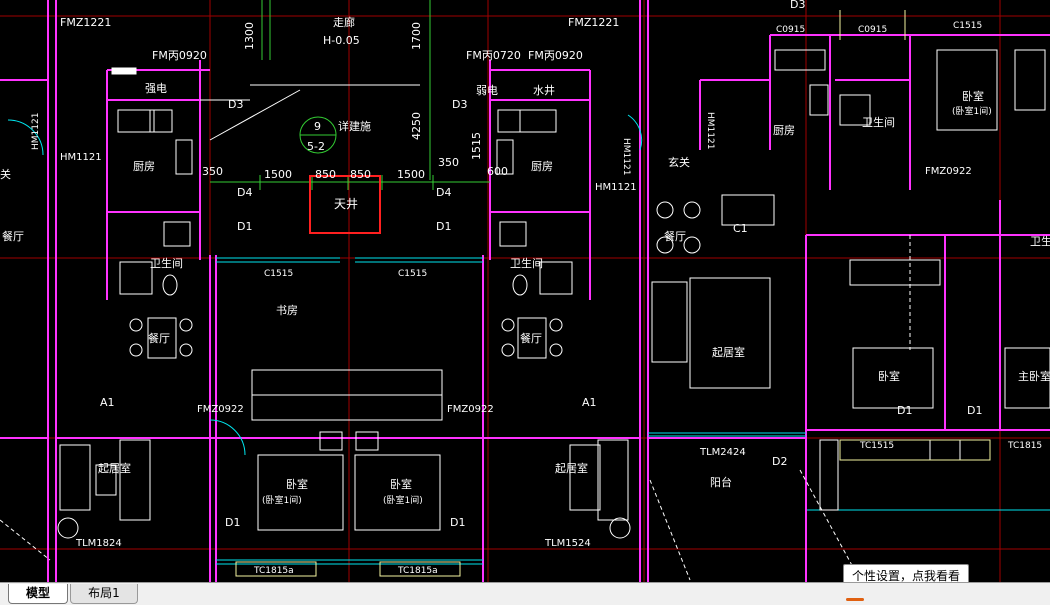 This screenshot has width=1050, height=605. Describe the element at coordinates (544, 90) in the screenshot. I see `label-room: 水井` at that location.